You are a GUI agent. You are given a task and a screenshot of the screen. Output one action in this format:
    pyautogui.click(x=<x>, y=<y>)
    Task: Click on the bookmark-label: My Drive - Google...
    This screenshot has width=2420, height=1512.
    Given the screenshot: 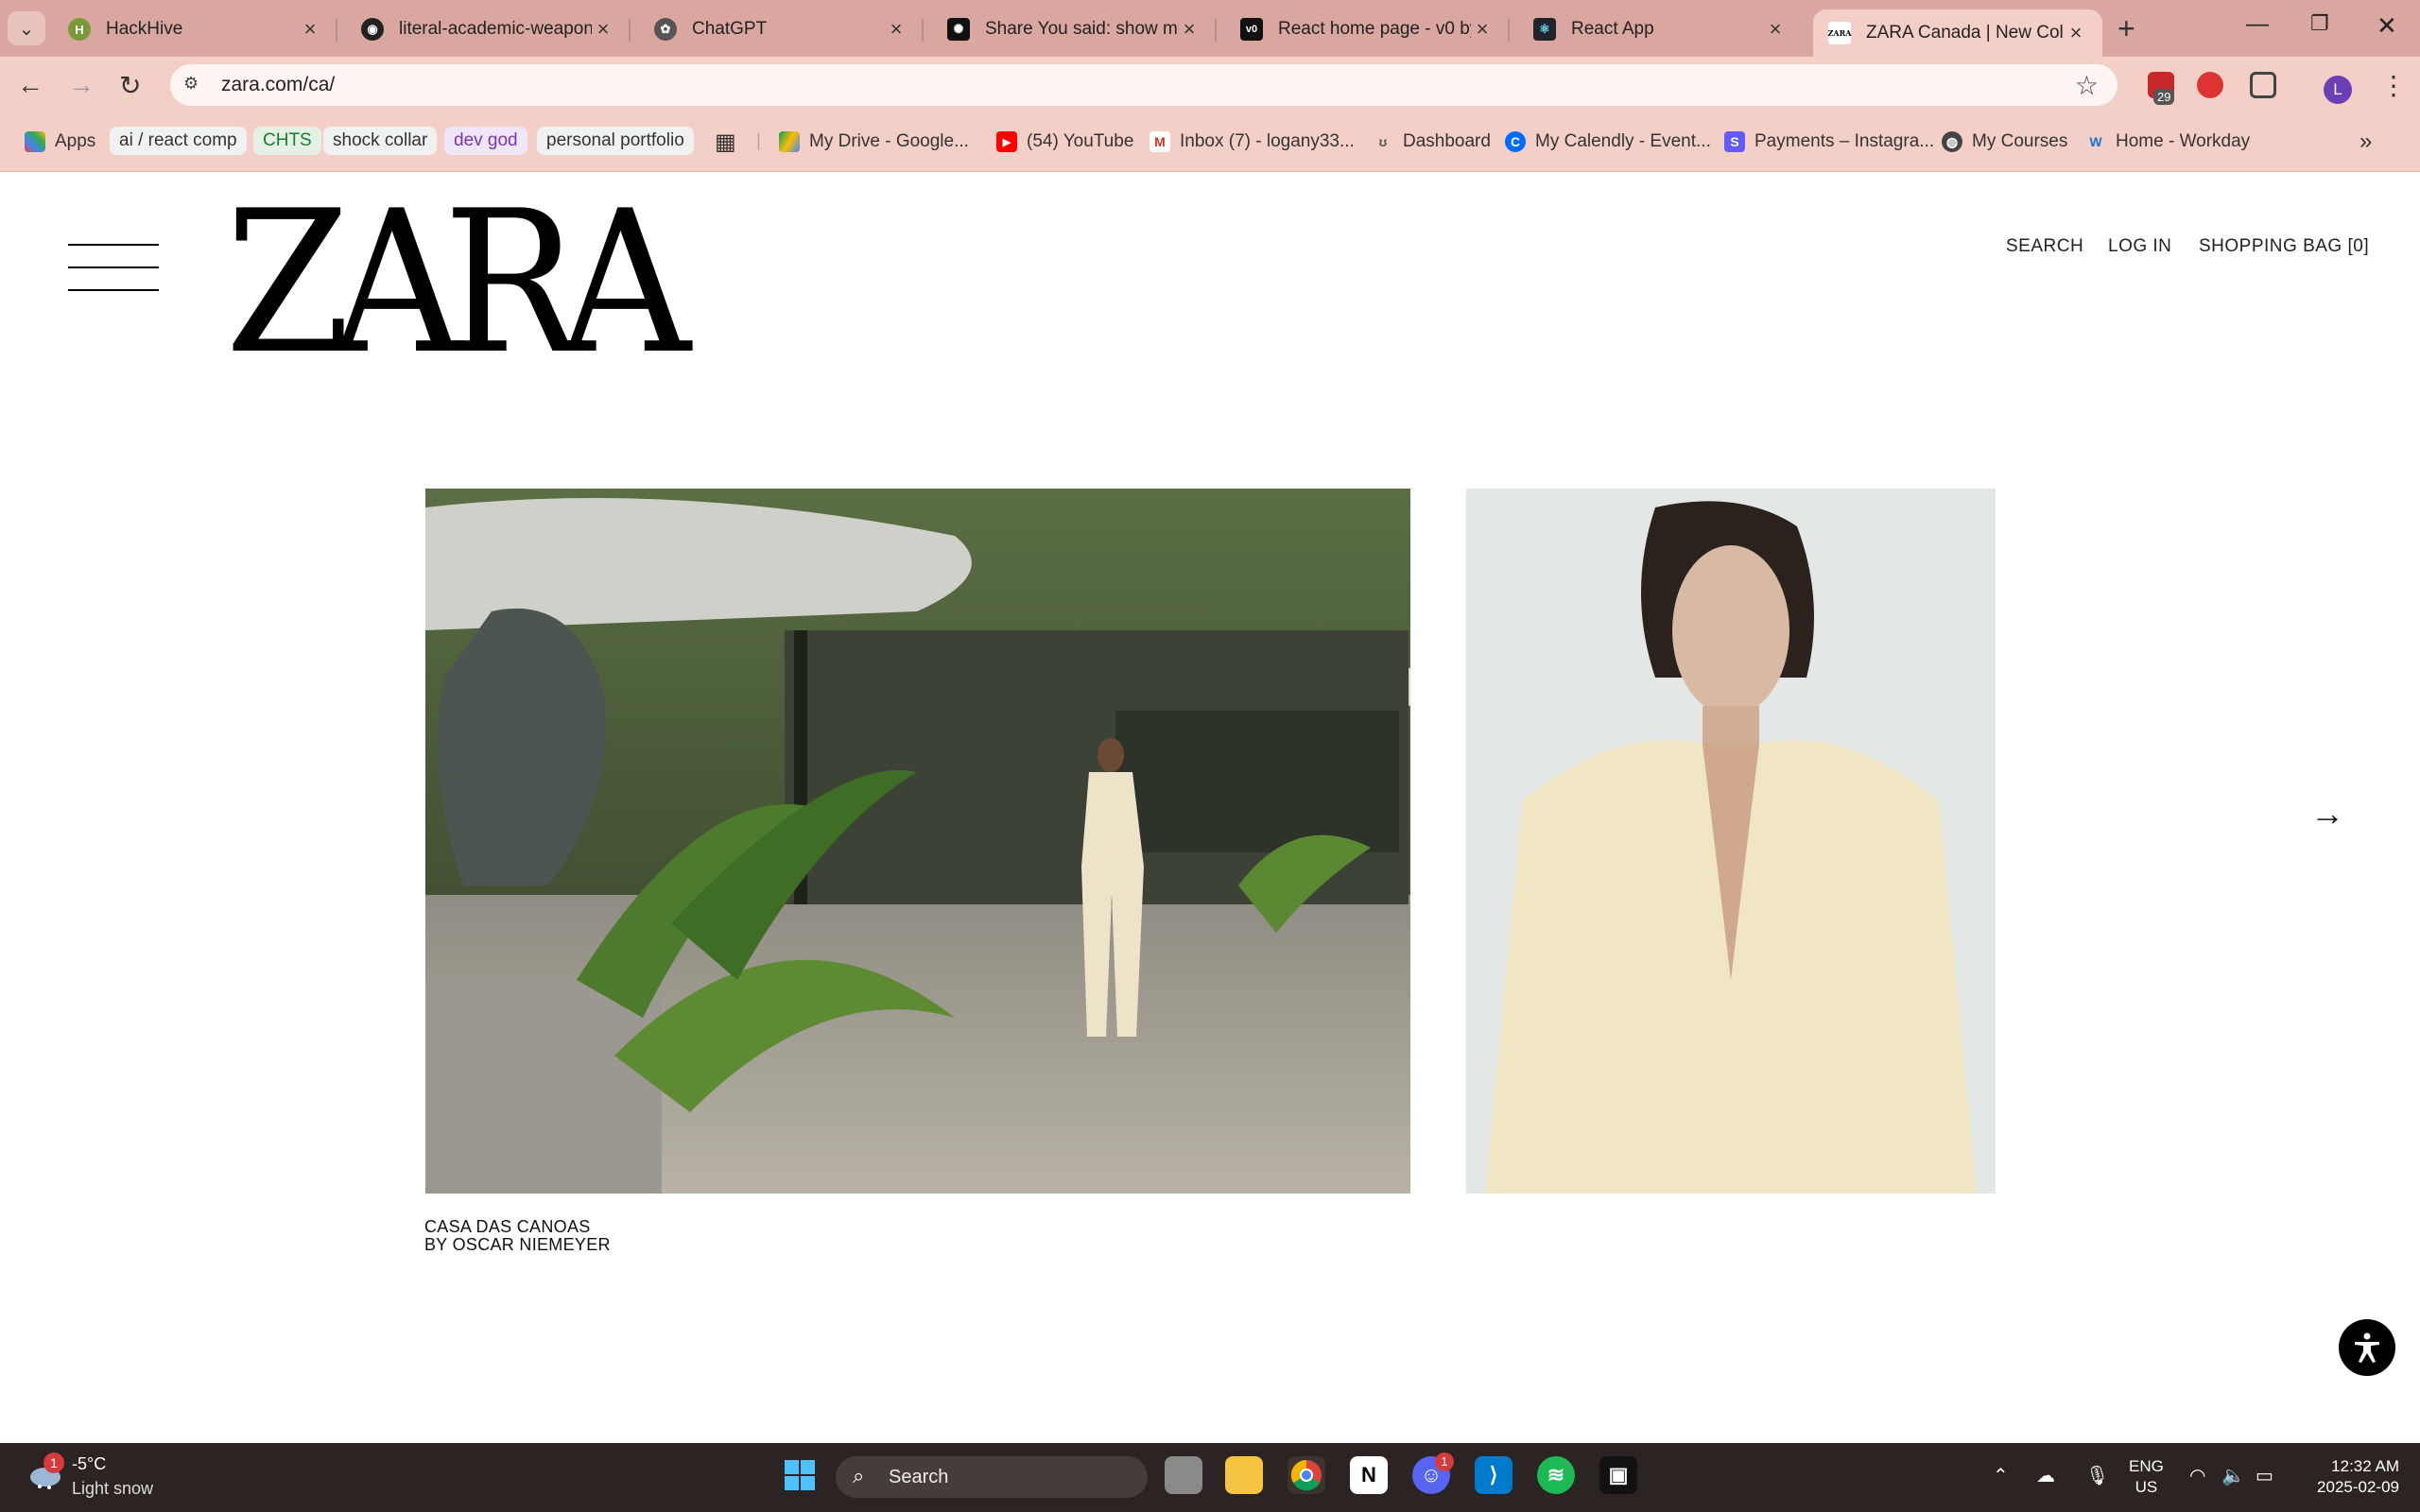 What is the action you would take?
    pyautogui.click(x=889, y=141)
    